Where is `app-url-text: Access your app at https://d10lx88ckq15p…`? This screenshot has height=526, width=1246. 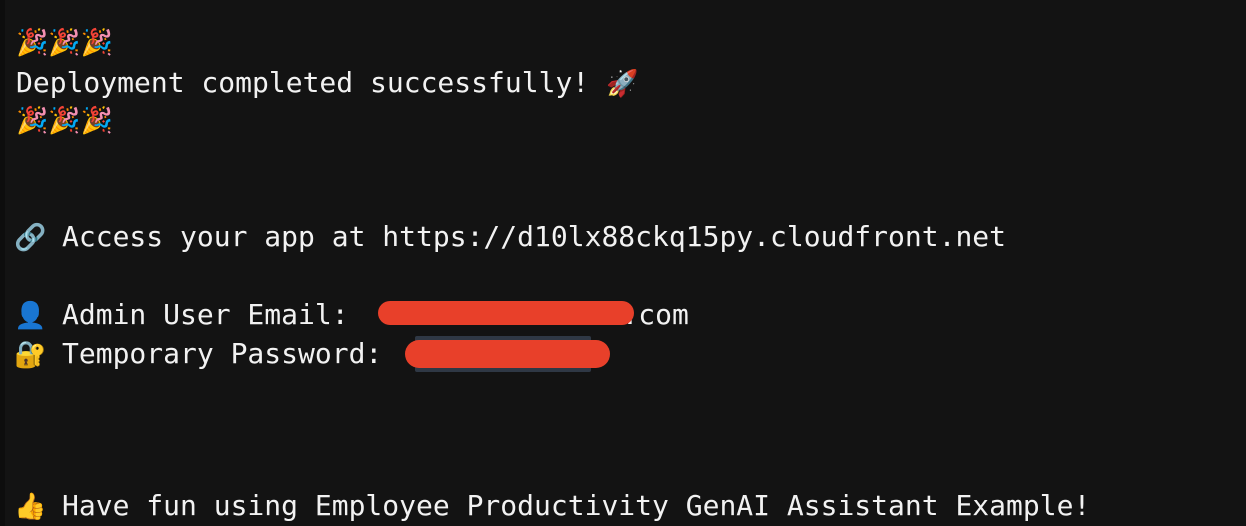 app-url-text: Access your app at https://d10lx88ckq15p… is located at coordinates (534, 236).